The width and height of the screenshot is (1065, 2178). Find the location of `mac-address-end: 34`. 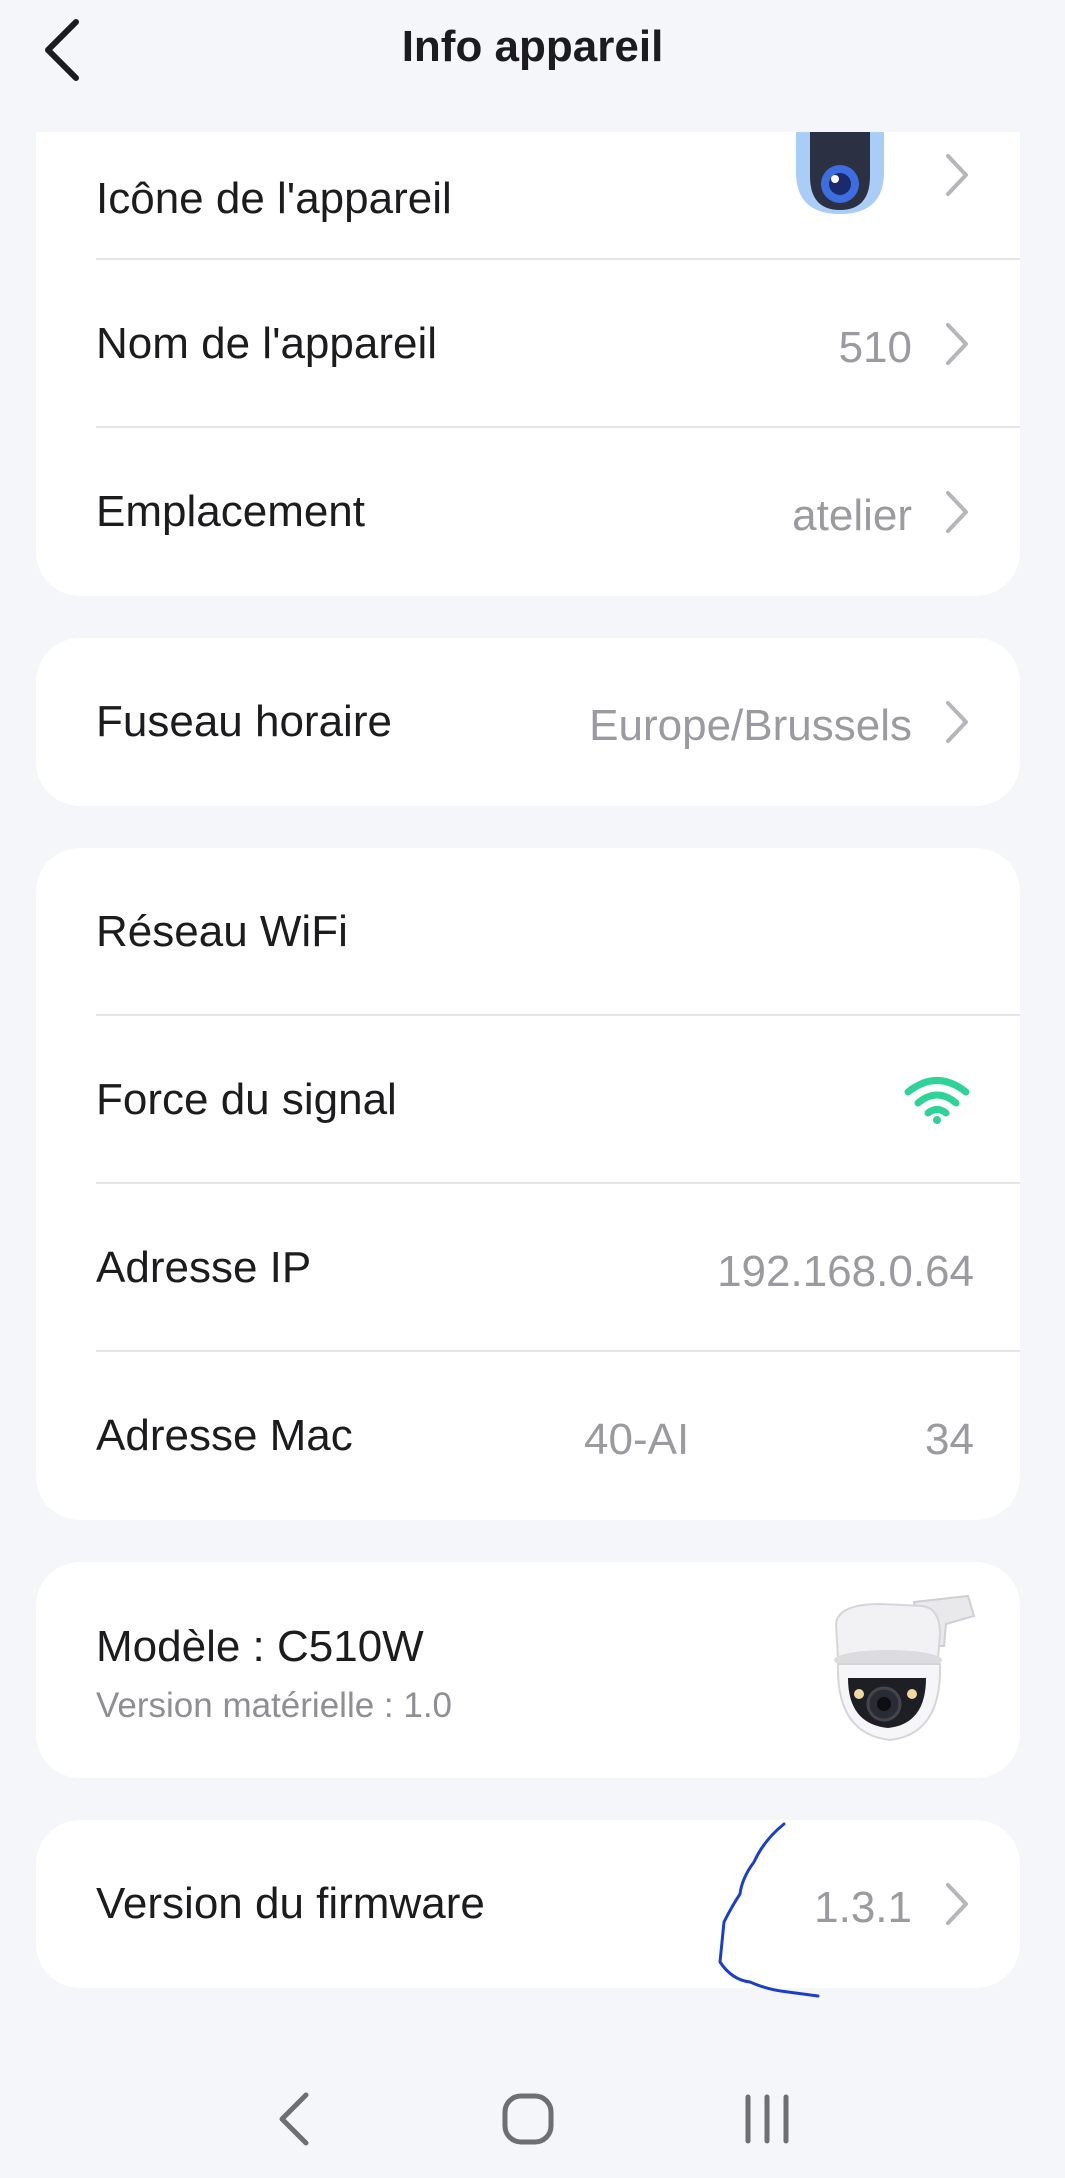

mac-address-end: 34 is located at coordinates (949, 1439).